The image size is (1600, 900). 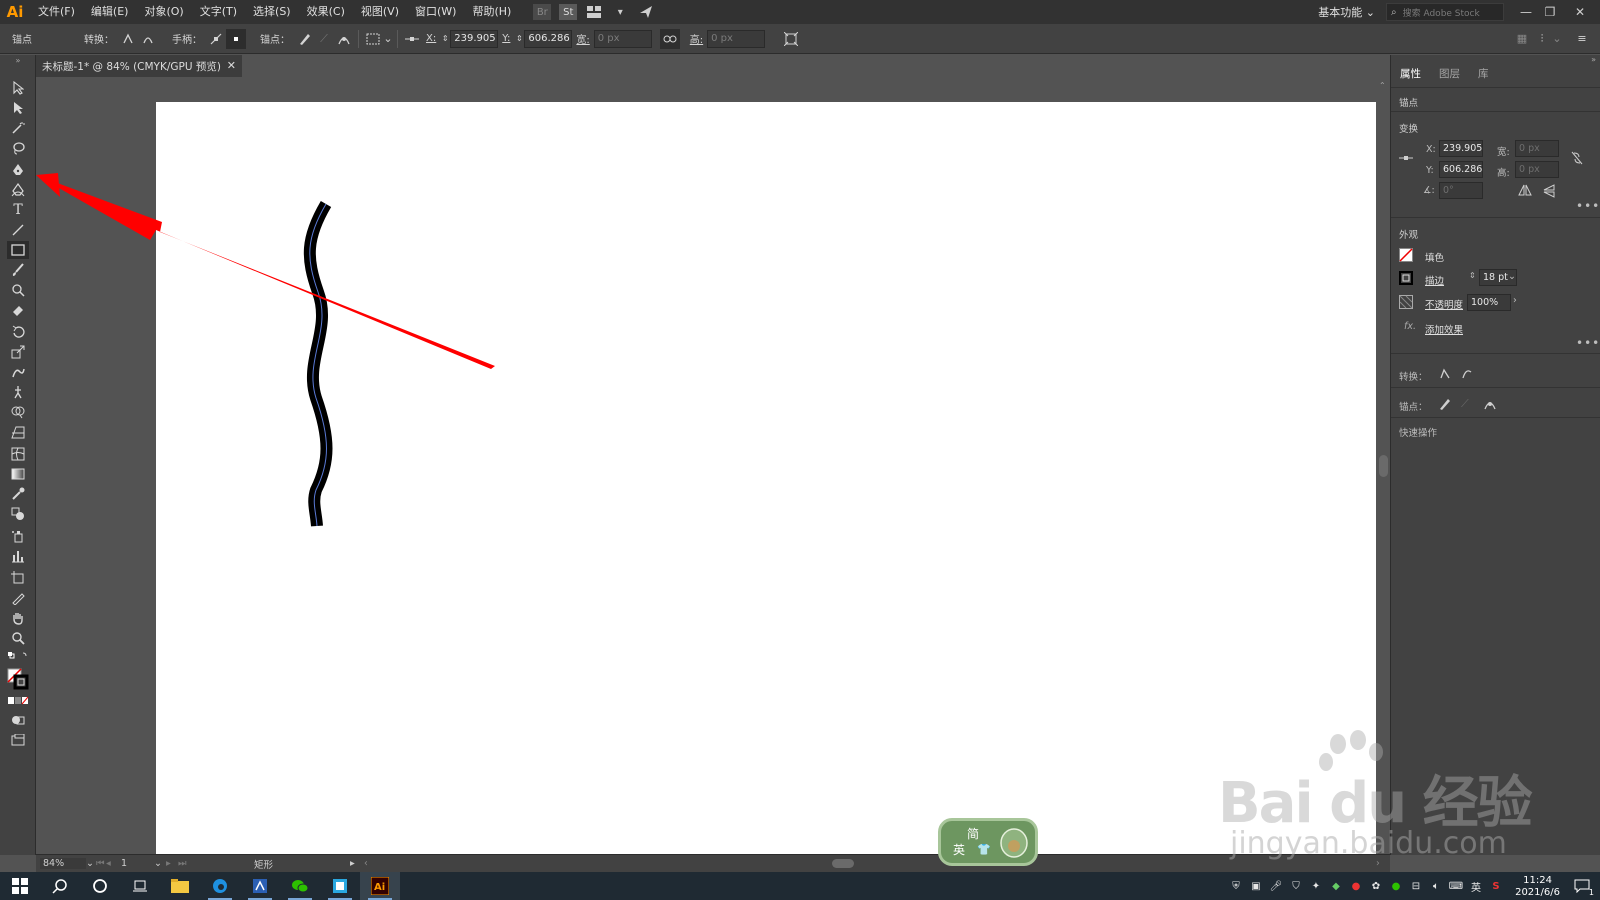 What do you see at coordinates (18, 474) in the screenshot?
I see `gradient-icon` at bounding box center [18, 474].